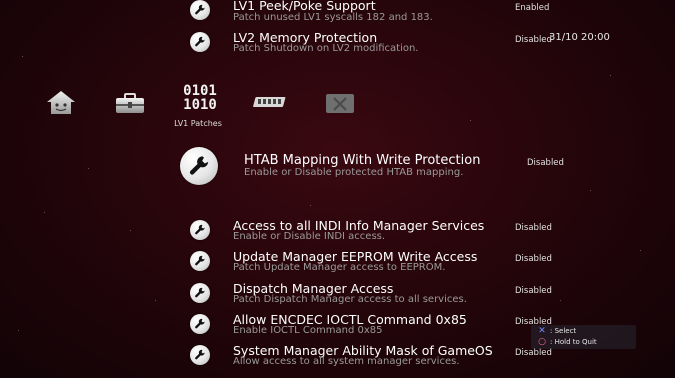  I want to click on hint-quit: ○ : Hold to Quit, so click(567, 342).